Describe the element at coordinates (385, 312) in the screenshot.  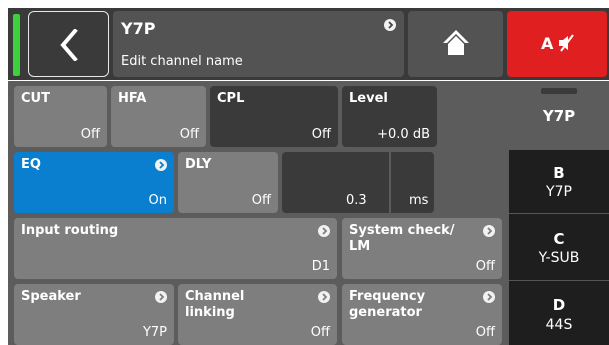
I see `frequency-generator-label-line2: generator` at that location.